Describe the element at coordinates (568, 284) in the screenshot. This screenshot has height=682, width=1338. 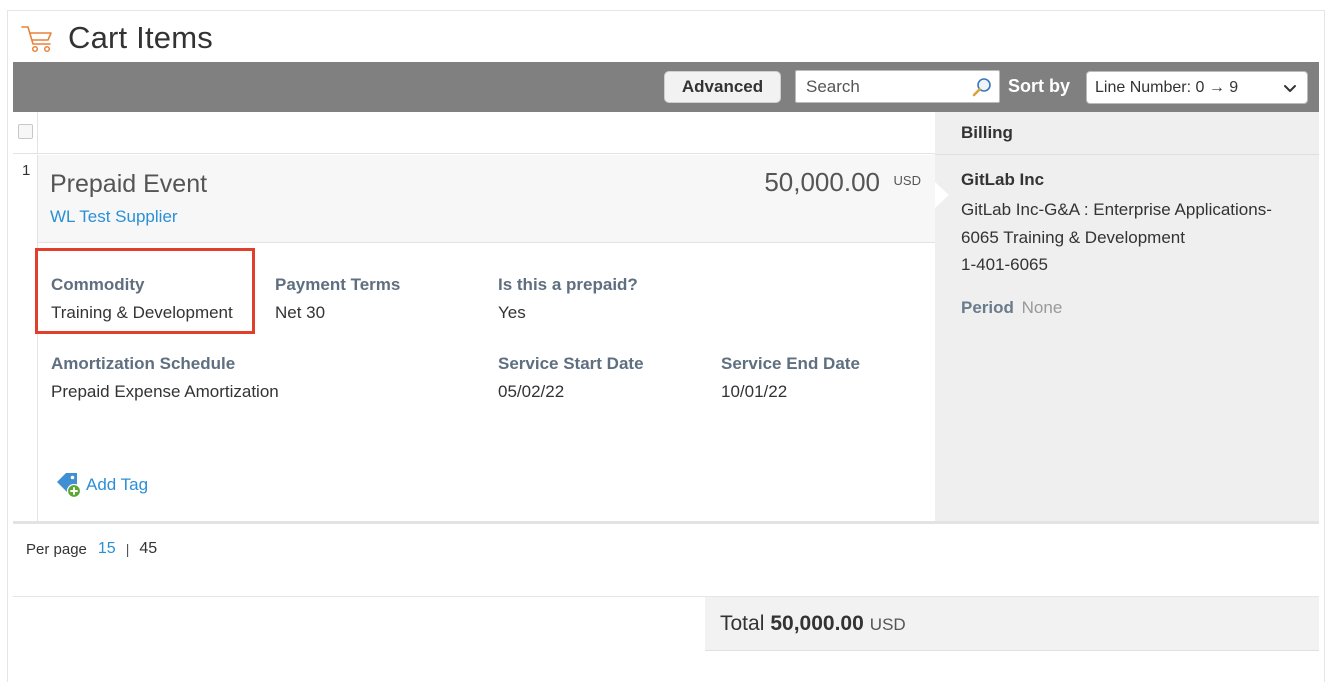
I see `field-label: Is this a prepaid?` at that location.